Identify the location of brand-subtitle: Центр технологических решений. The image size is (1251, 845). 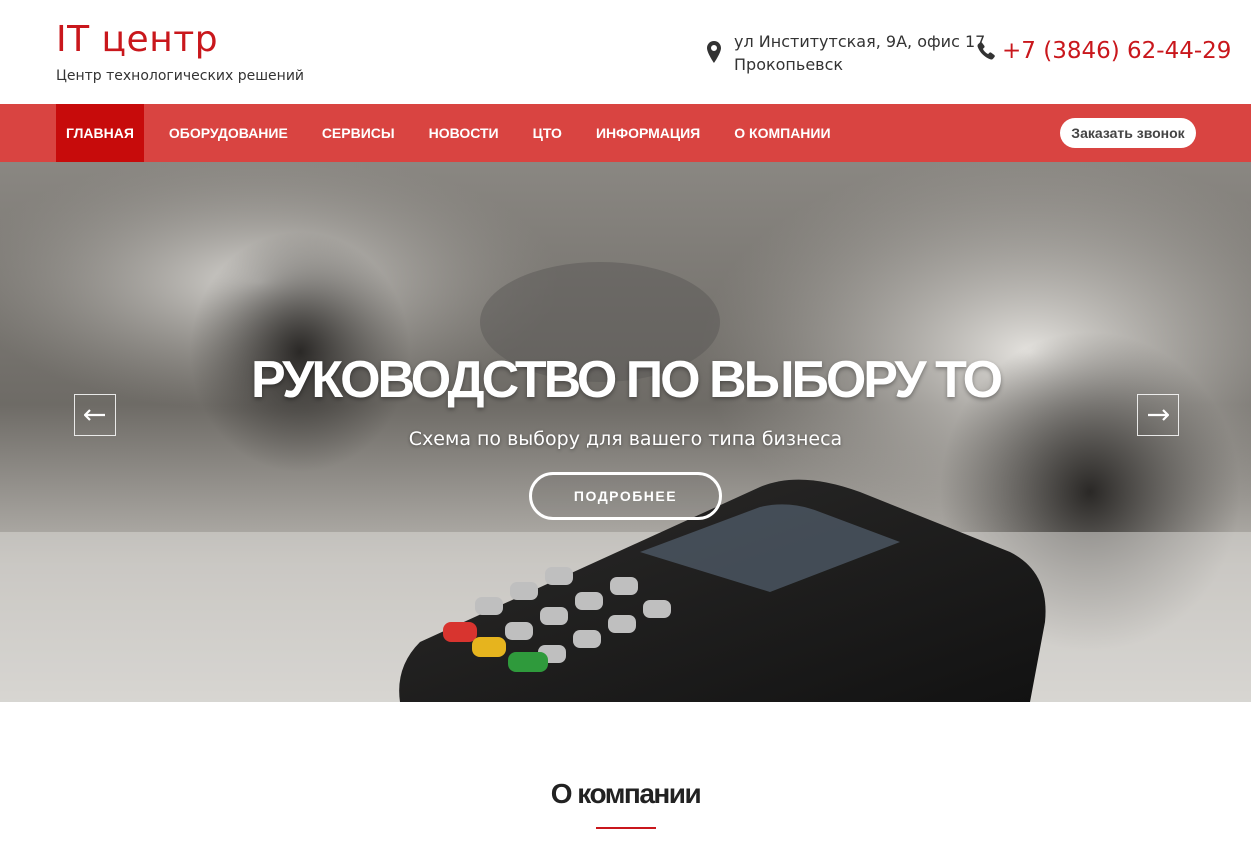
(180, 76).